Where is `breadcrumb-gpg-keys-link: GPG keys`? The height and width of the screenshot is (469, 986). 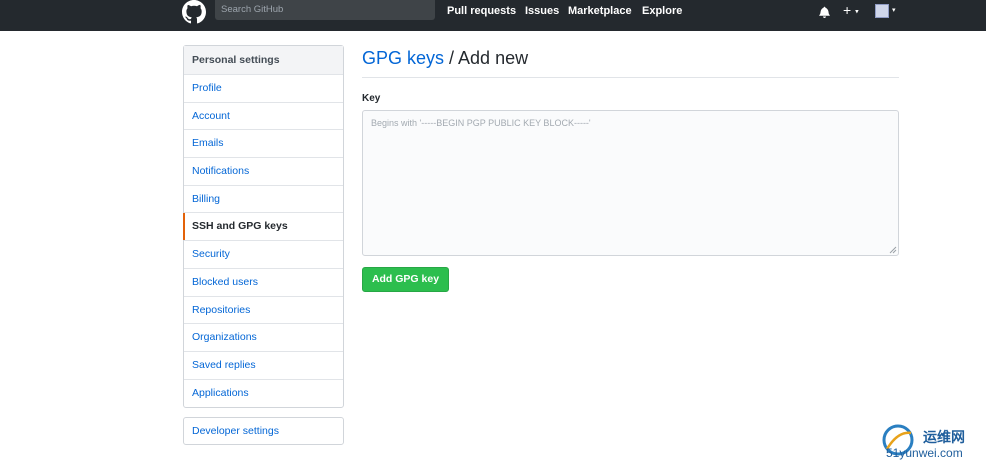
breadcrumb-gpg-keys-link: GPG keys is located at coordinates (403, 58).